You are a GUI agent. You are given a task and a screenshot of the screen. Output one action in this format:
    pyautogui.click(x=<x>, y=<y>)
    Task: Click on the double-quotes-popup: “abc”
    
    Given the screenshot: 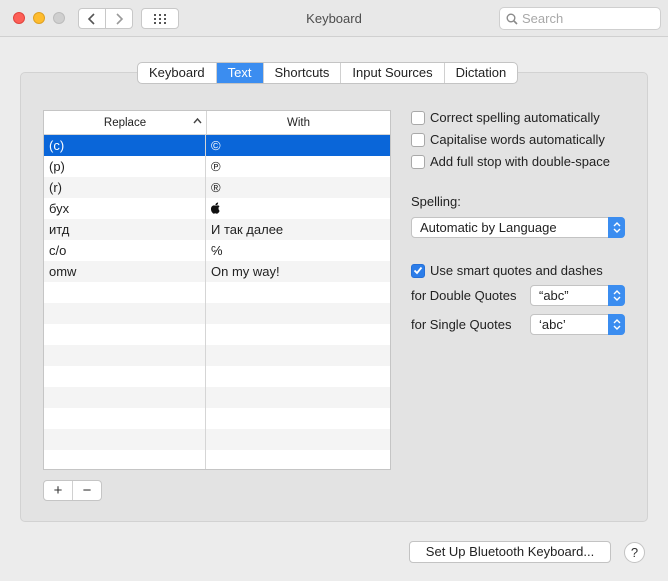 What is the action you would take?
    pyautogui.click(x=577, y=295)
    